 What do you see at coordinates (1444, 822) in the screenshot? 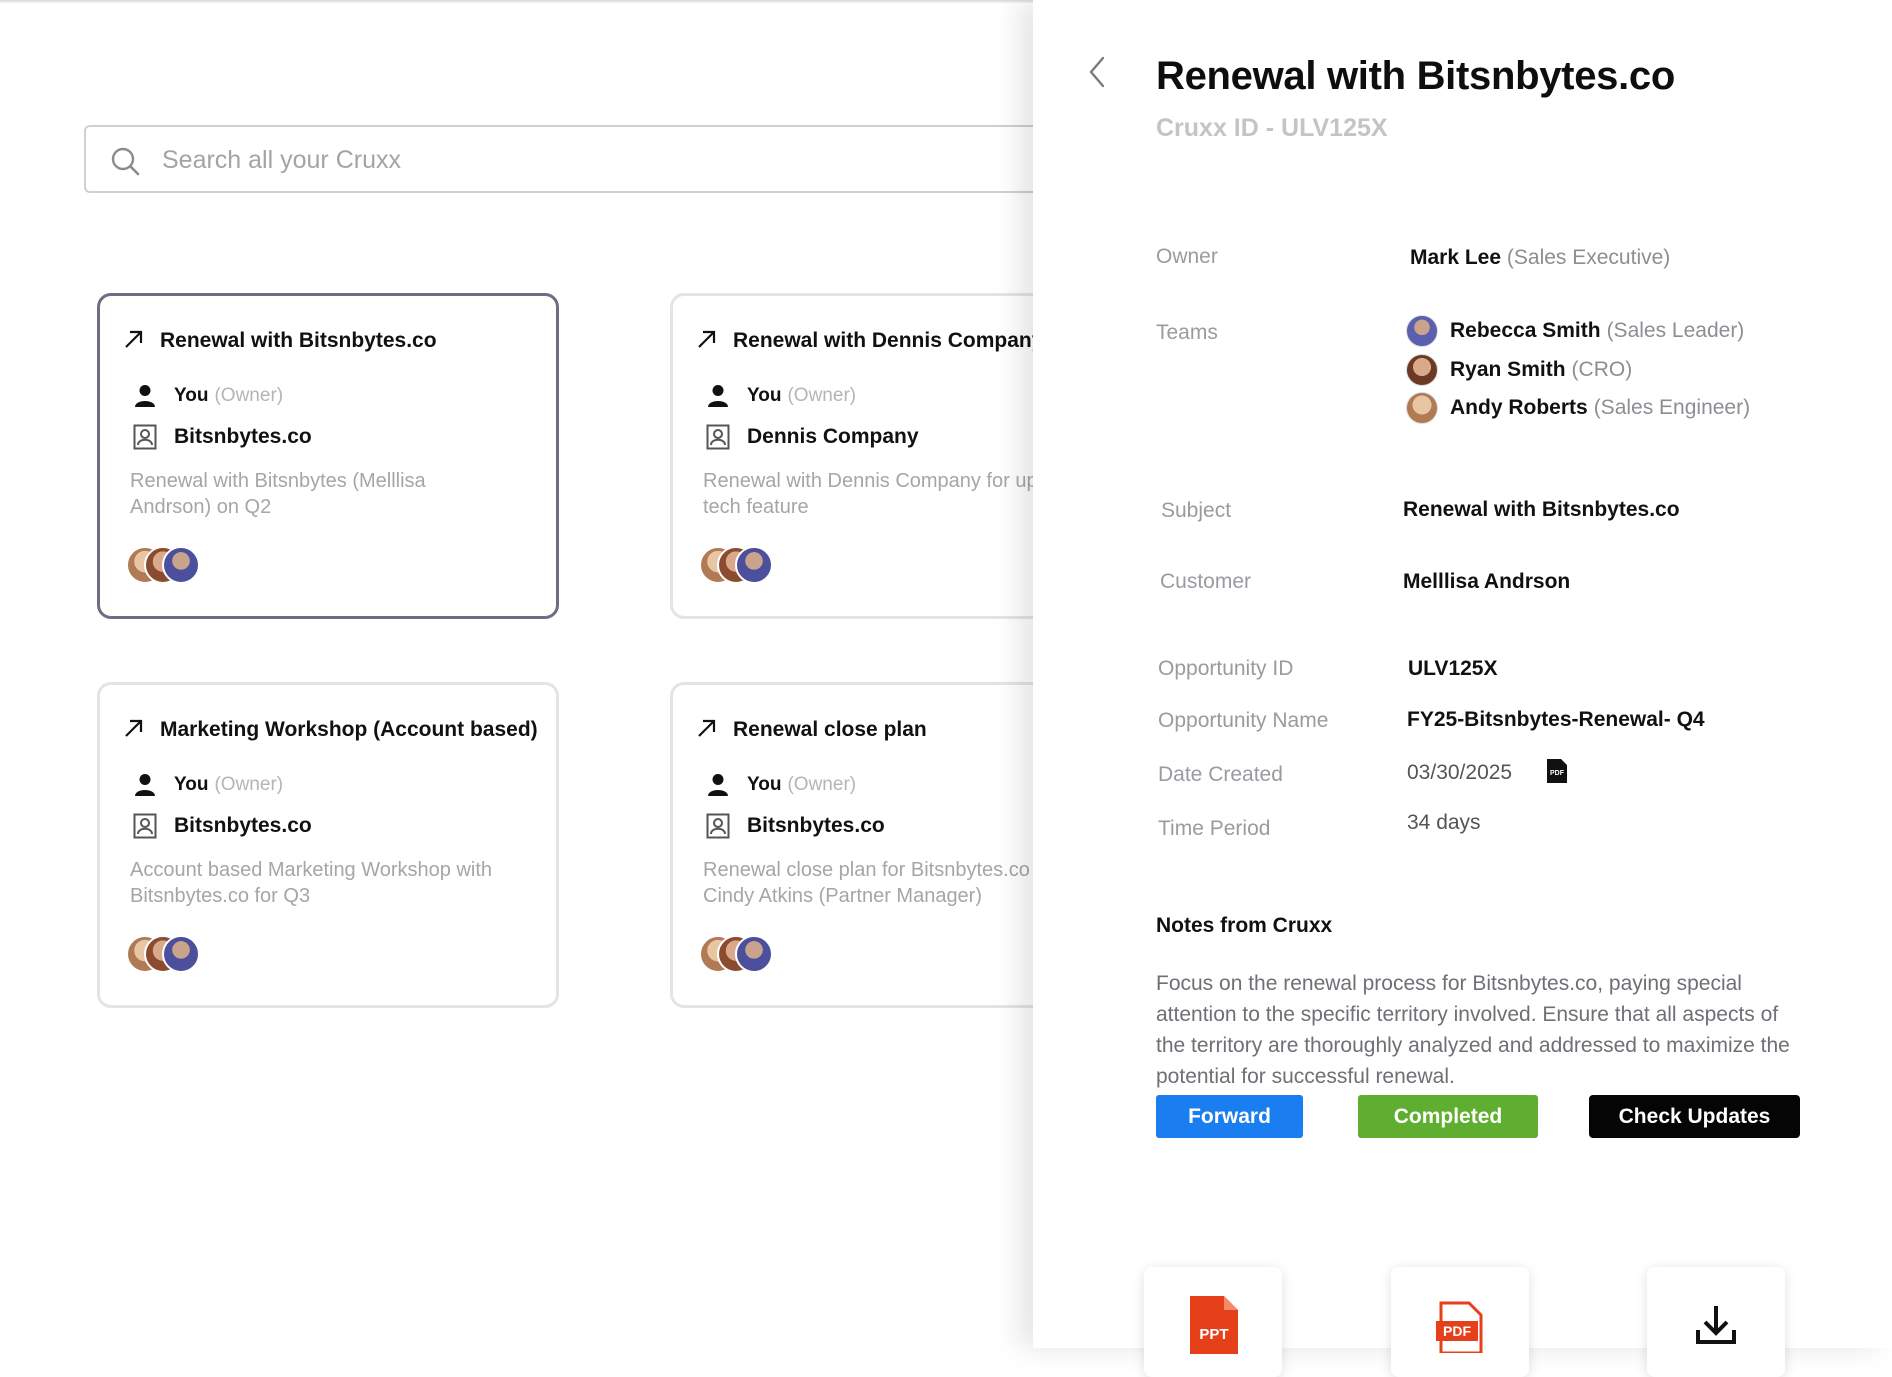
I see `time-period-value: 34 days` at bounding box center [1444, 822].